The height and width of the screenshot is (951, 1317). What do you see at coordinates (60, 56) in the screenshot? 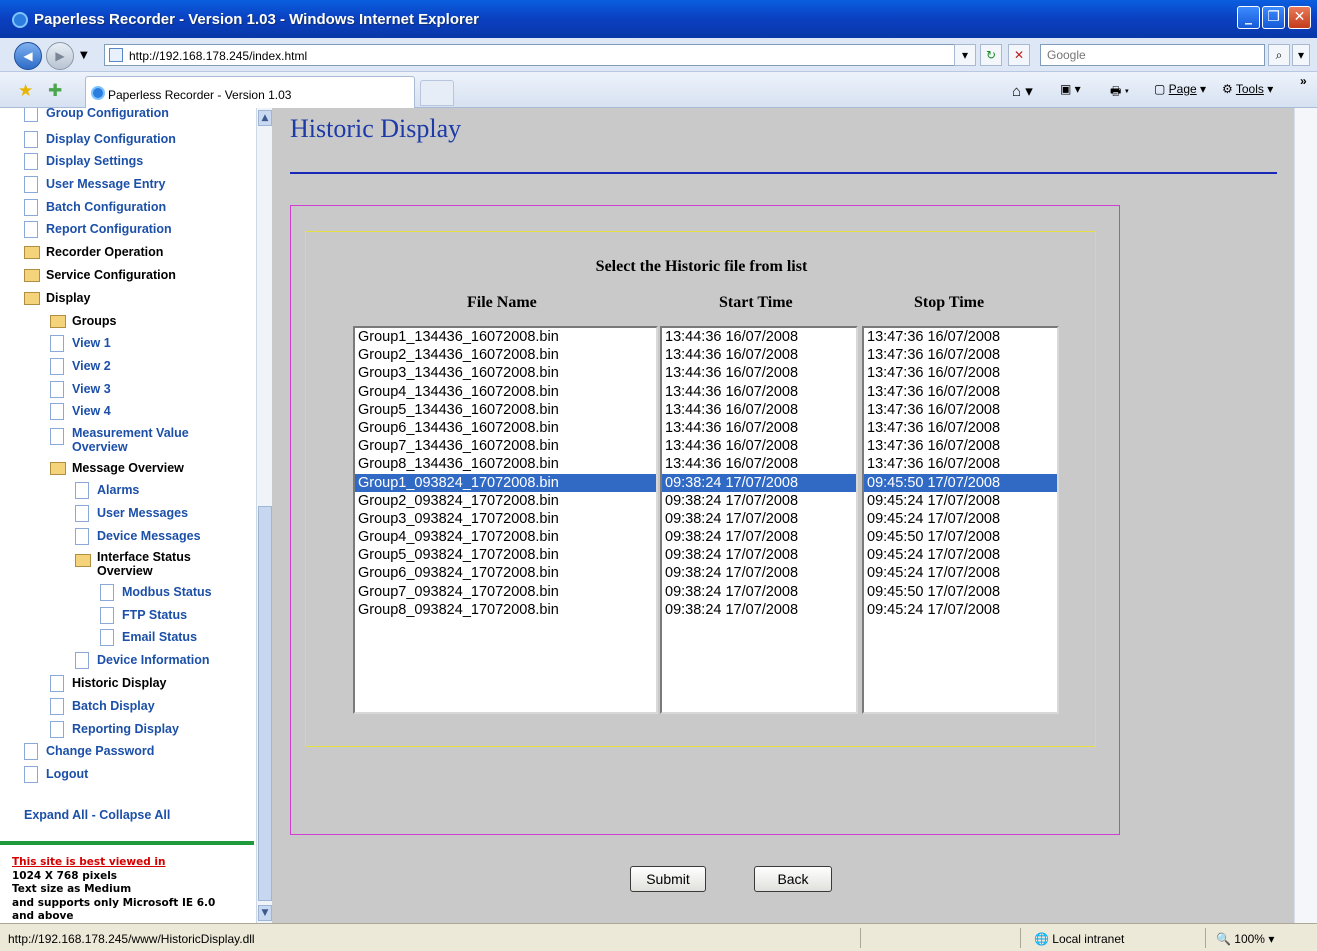
I see `forward-nav-button: ▶` at bounding box center [60, 56].